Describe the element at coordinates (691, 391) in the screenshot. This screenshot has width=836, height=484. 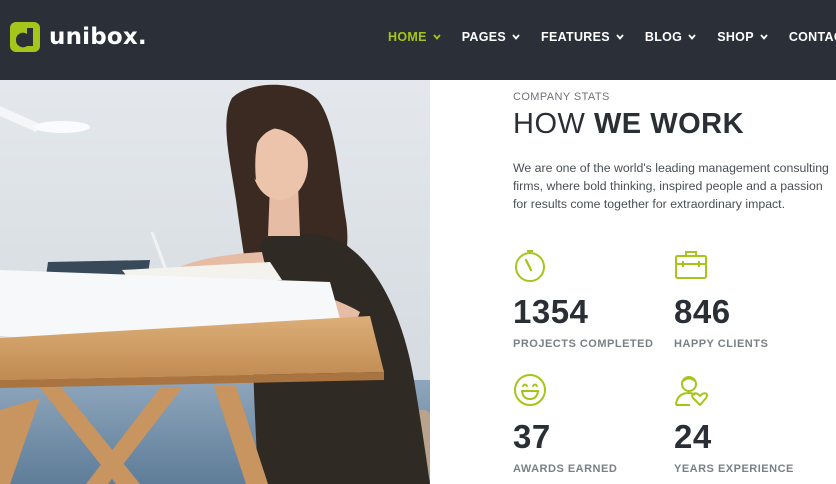
I see `user-heart-icon` at that location.